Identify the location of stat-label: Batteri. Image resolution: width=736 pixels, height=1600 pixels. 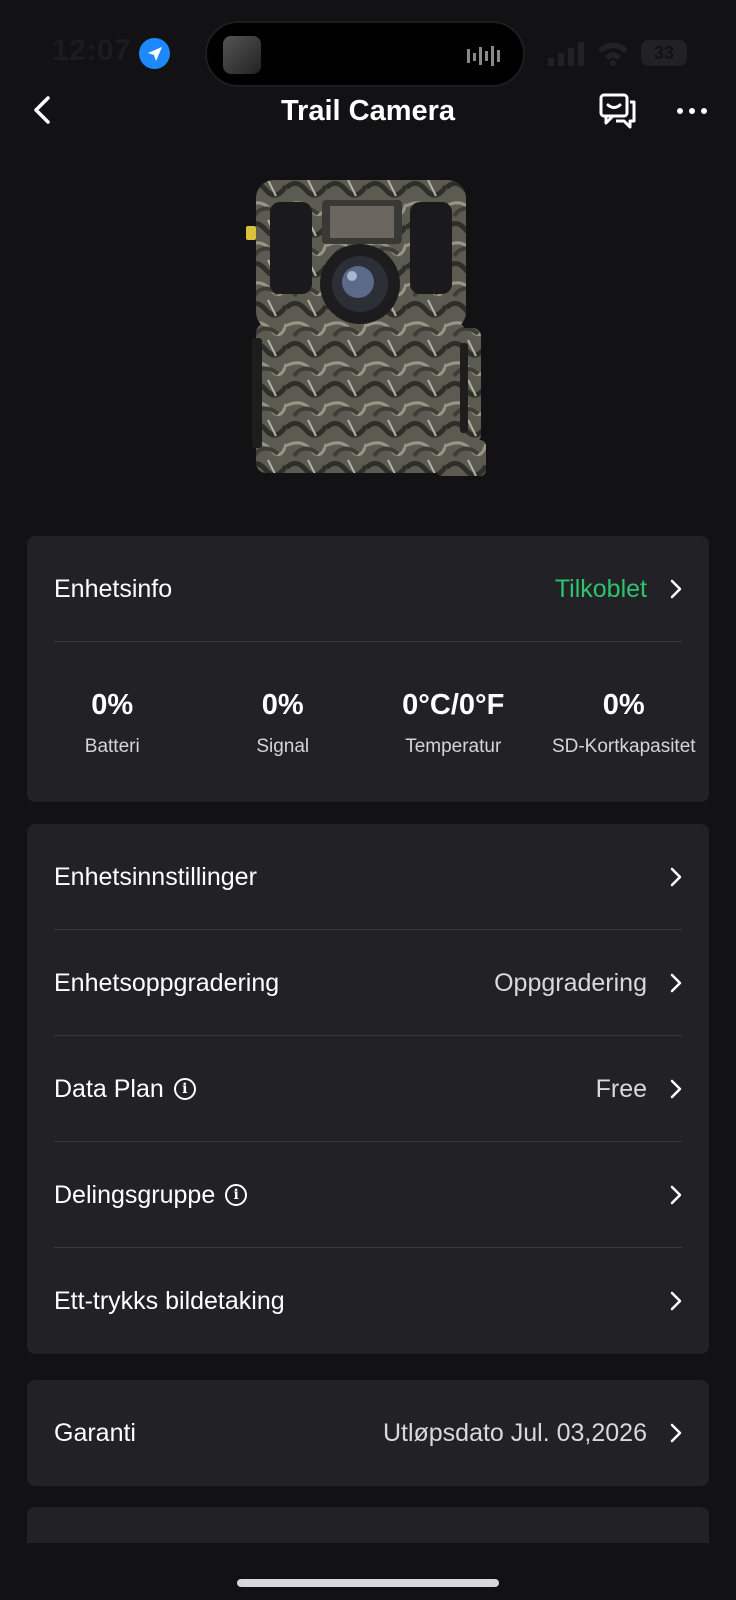
(112, 746).